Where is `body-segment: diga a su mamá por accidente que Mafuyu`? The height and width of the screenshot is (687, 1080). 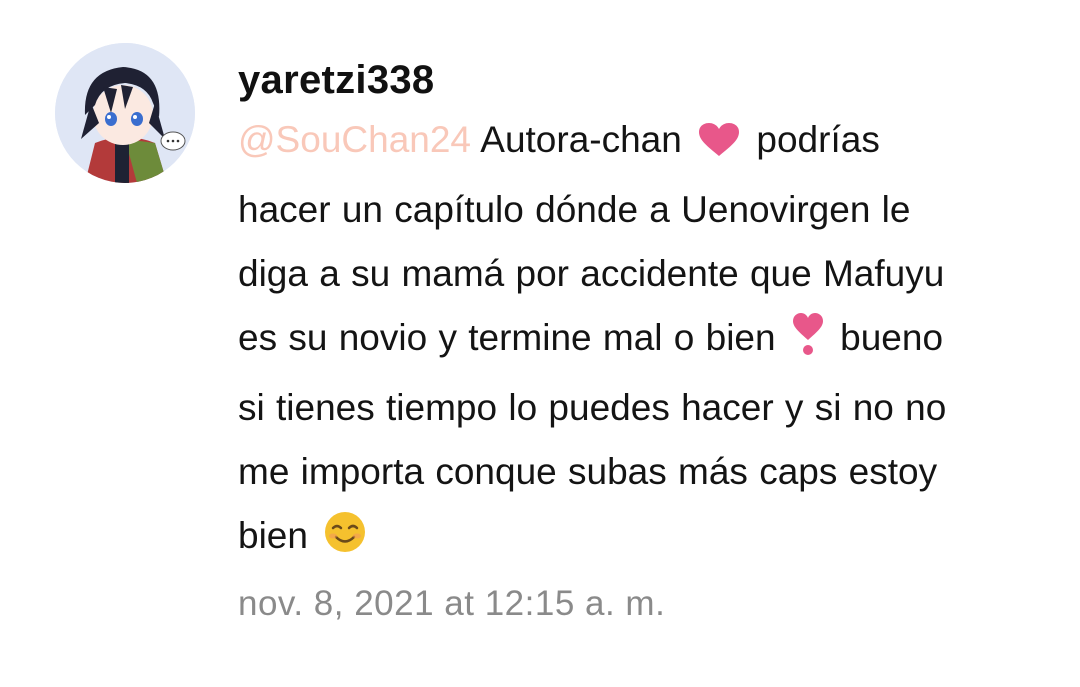
body-segment: diga a su mamá por accidente que Mafuyu is located at coordinates (591, 273).